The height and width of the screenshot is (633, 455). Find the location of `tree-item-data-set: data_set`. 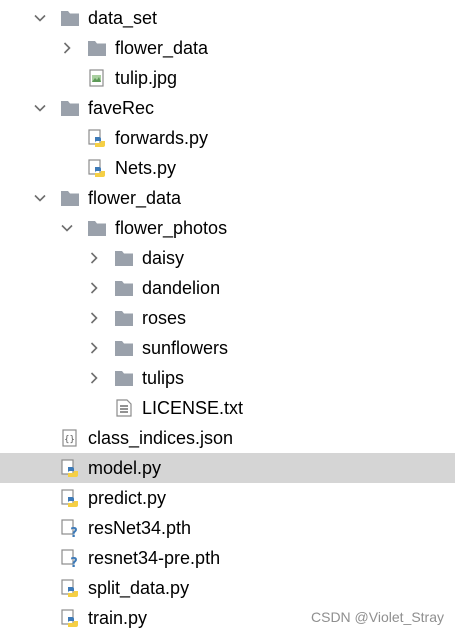

tree-item-data-set: data_set is located at coordinates (227, 18).